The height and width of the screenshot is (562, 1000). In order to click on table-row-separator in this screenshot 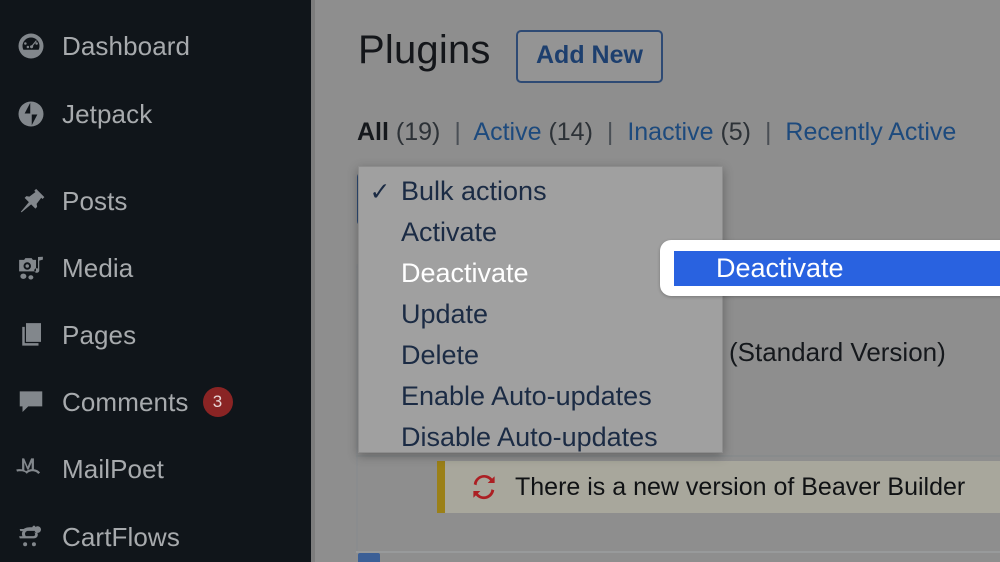, I will do `click(678, 456)`.